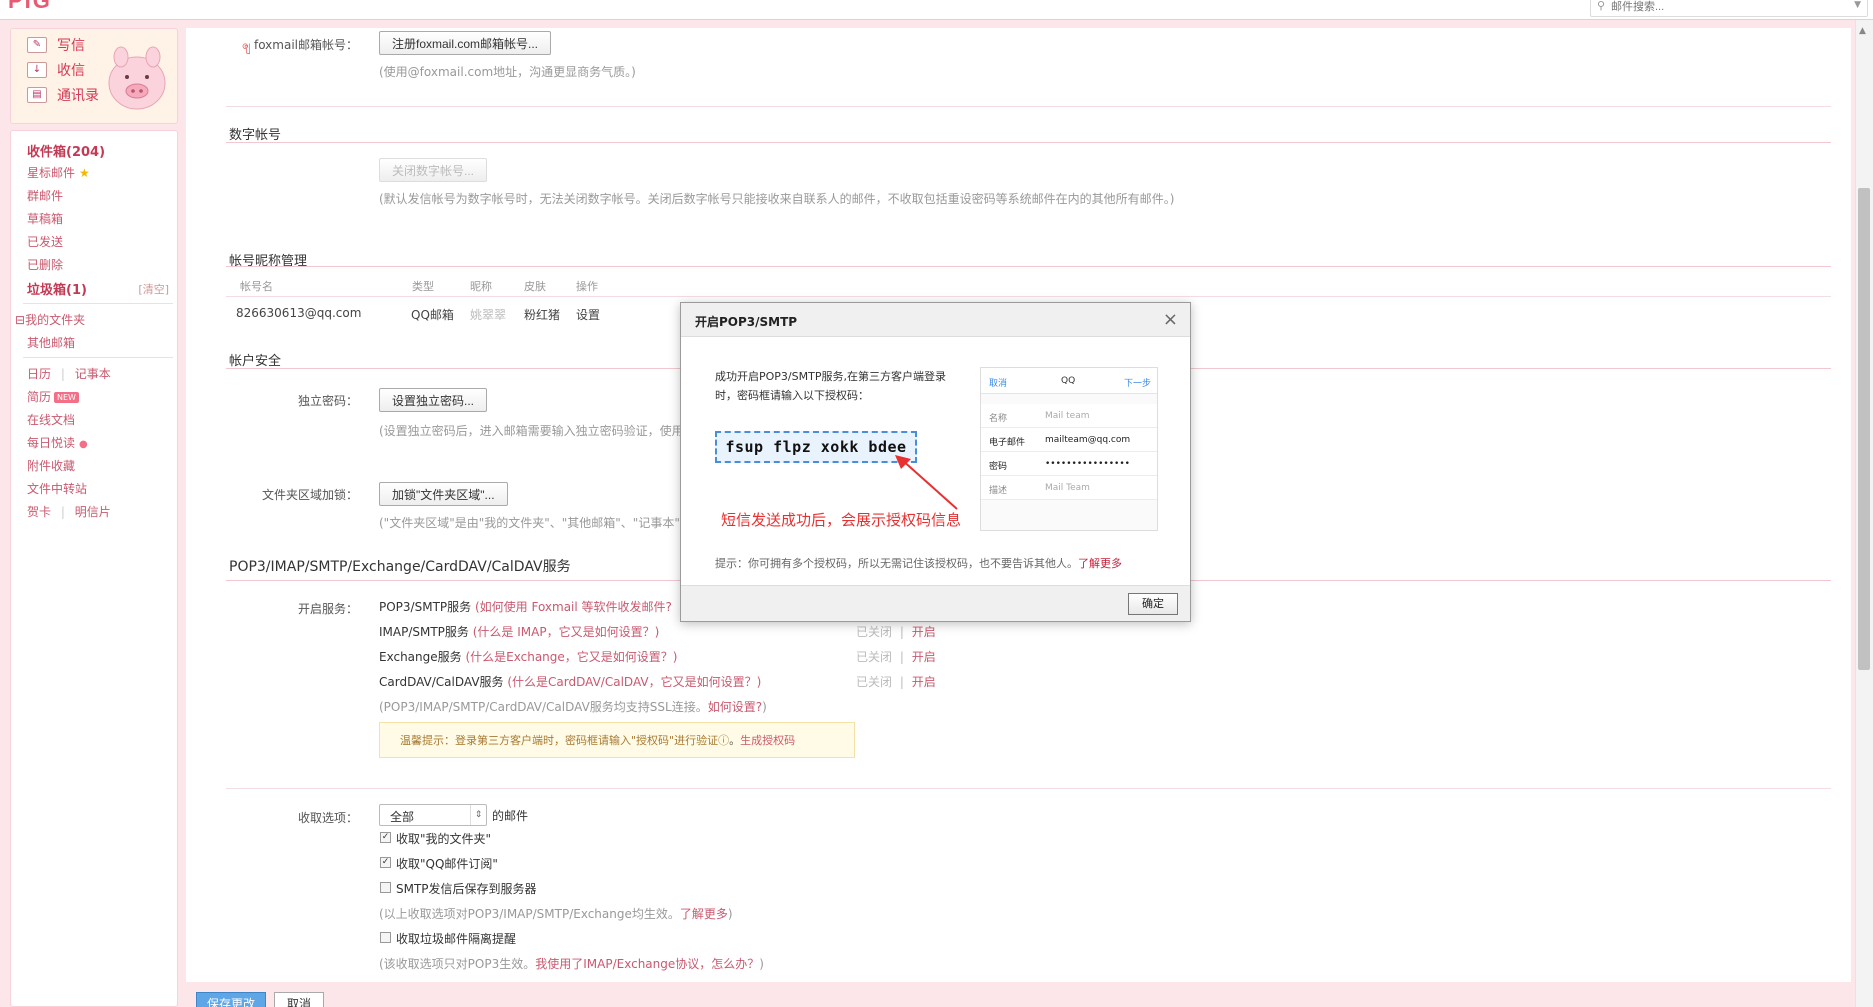 The width and height of the screenshot is (1873, 1007). I want to click on dialog-header: 开启POP3/SMTP ×, so click(935, 320).